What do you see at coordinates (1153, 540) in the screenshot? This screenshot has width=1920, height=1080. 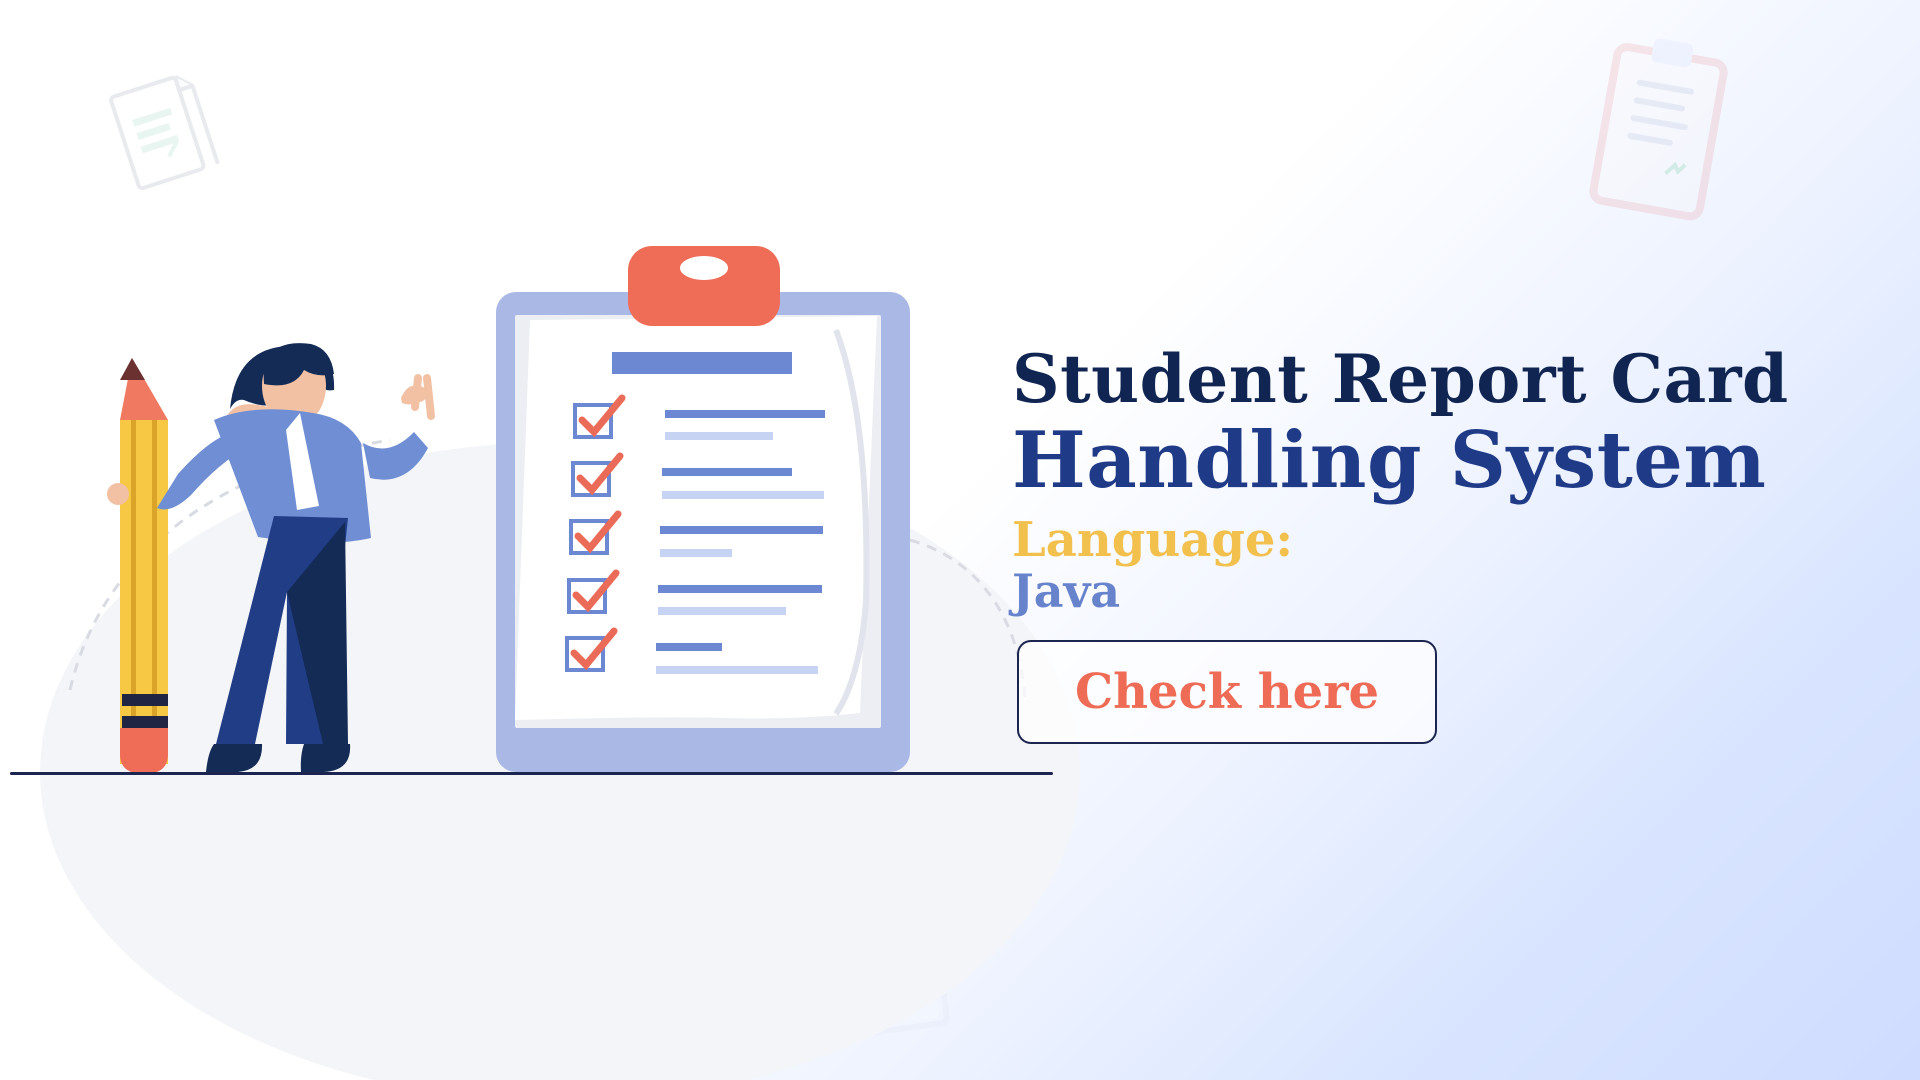 I see `language-label: Language:` at bounding box center [1153, 540].